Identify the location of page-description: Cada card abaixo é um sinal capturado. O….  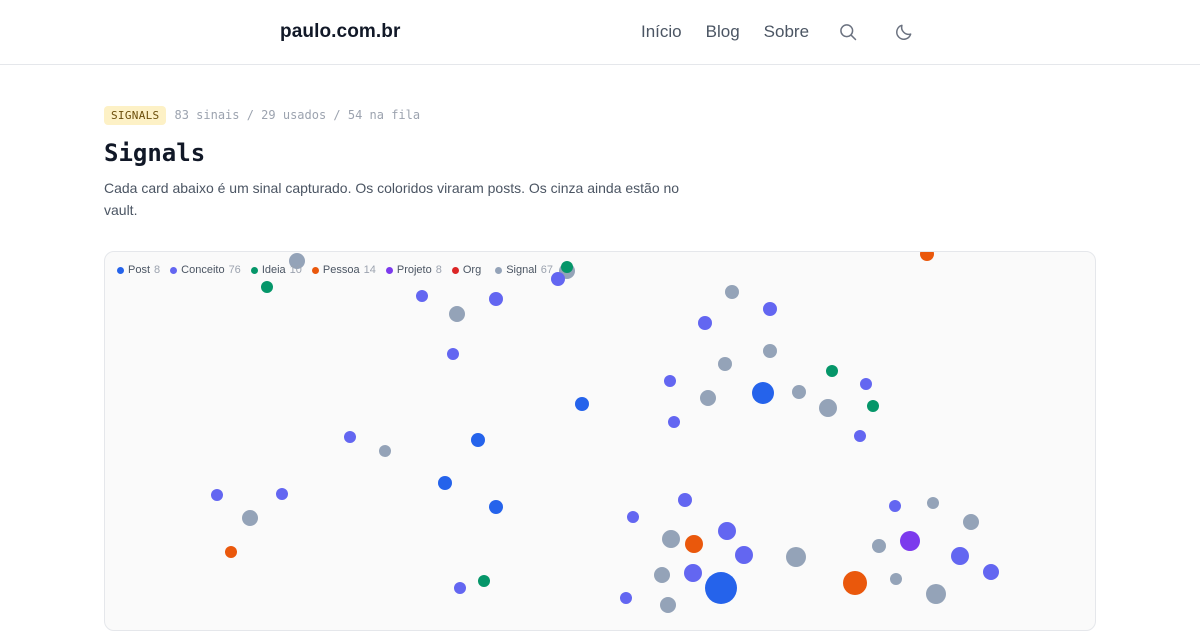
(392, 199).